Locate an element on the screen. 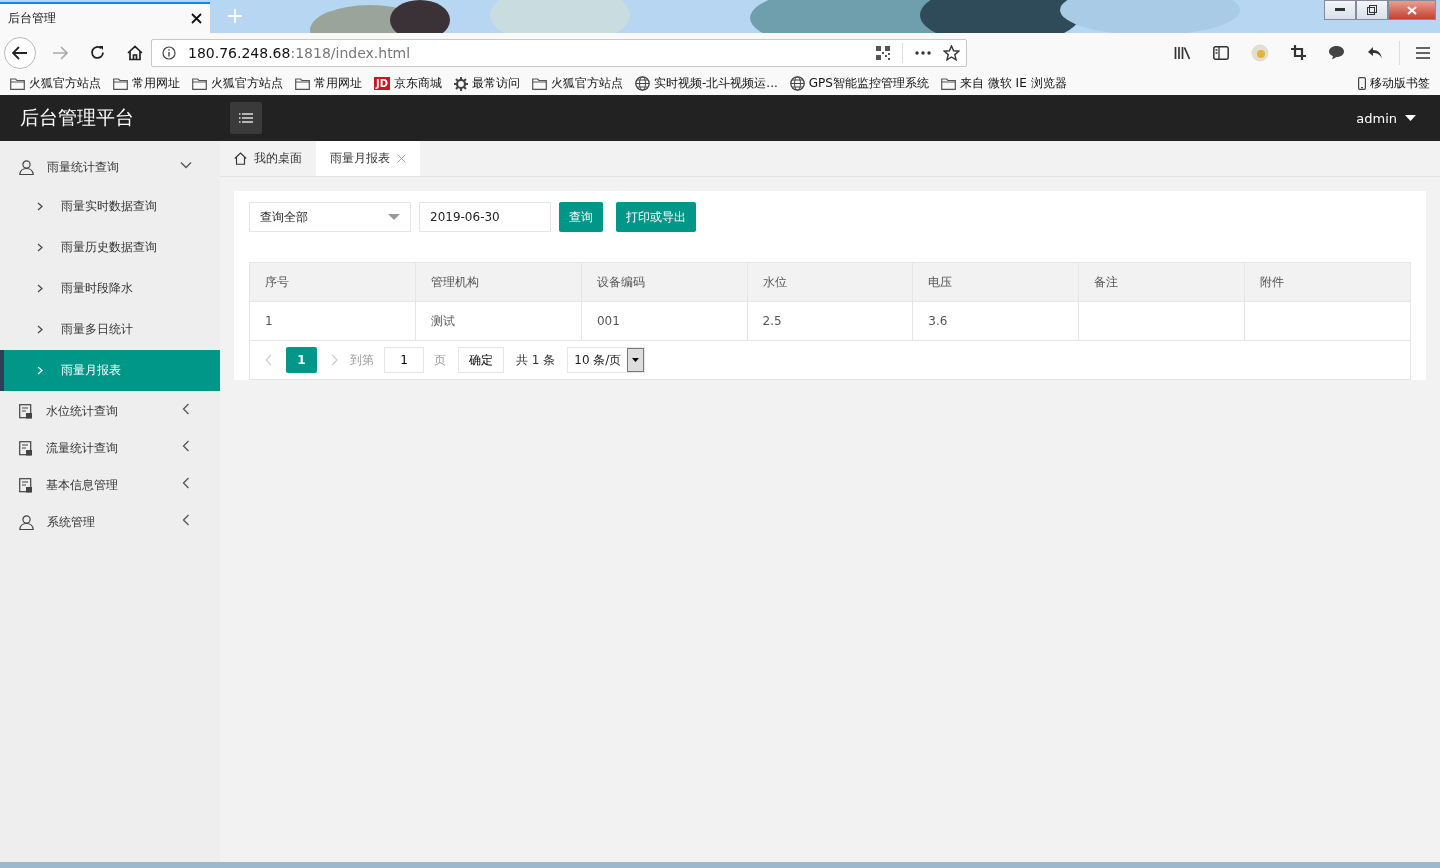 The image size is (1440, 868). info-icon is located at coordinates (169, 52).